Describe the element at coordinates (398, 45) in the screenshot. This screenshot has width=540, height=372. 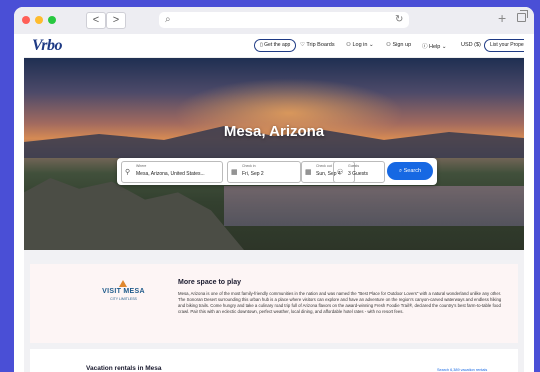
I see `sign-up-link: ⚇ Sign up` at that location.